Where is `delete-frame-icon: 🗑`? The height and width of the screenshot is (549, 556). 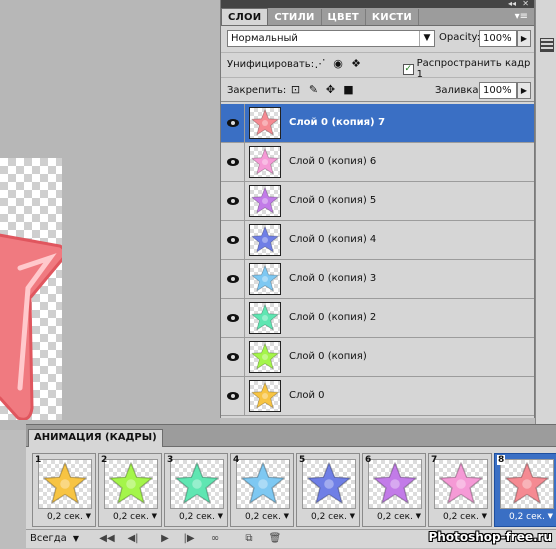
delete-frame-icon: 🗑 is located at coordinates (275, 538).